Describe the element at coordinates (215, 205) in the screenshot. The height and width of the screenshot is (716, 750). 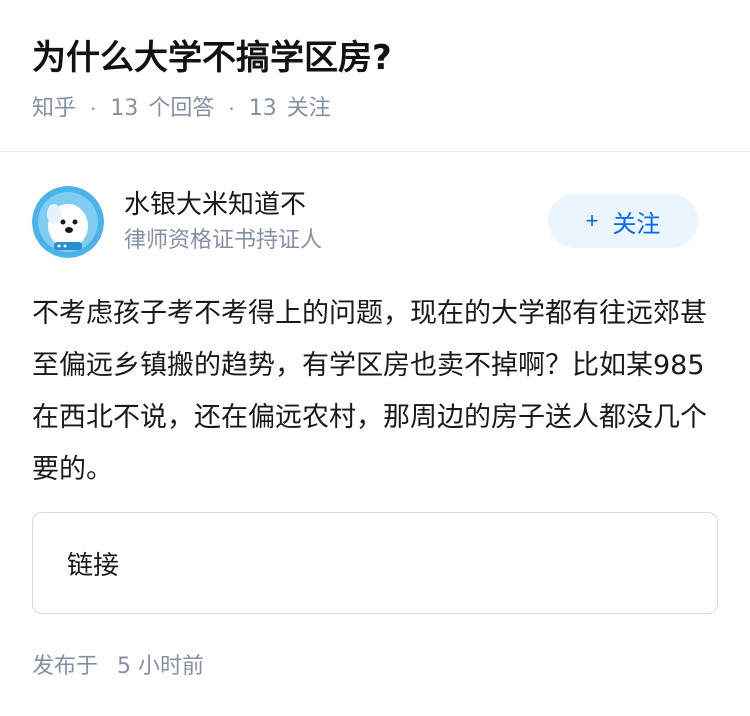
I see `author-name: 水银大米知道不` at that location.